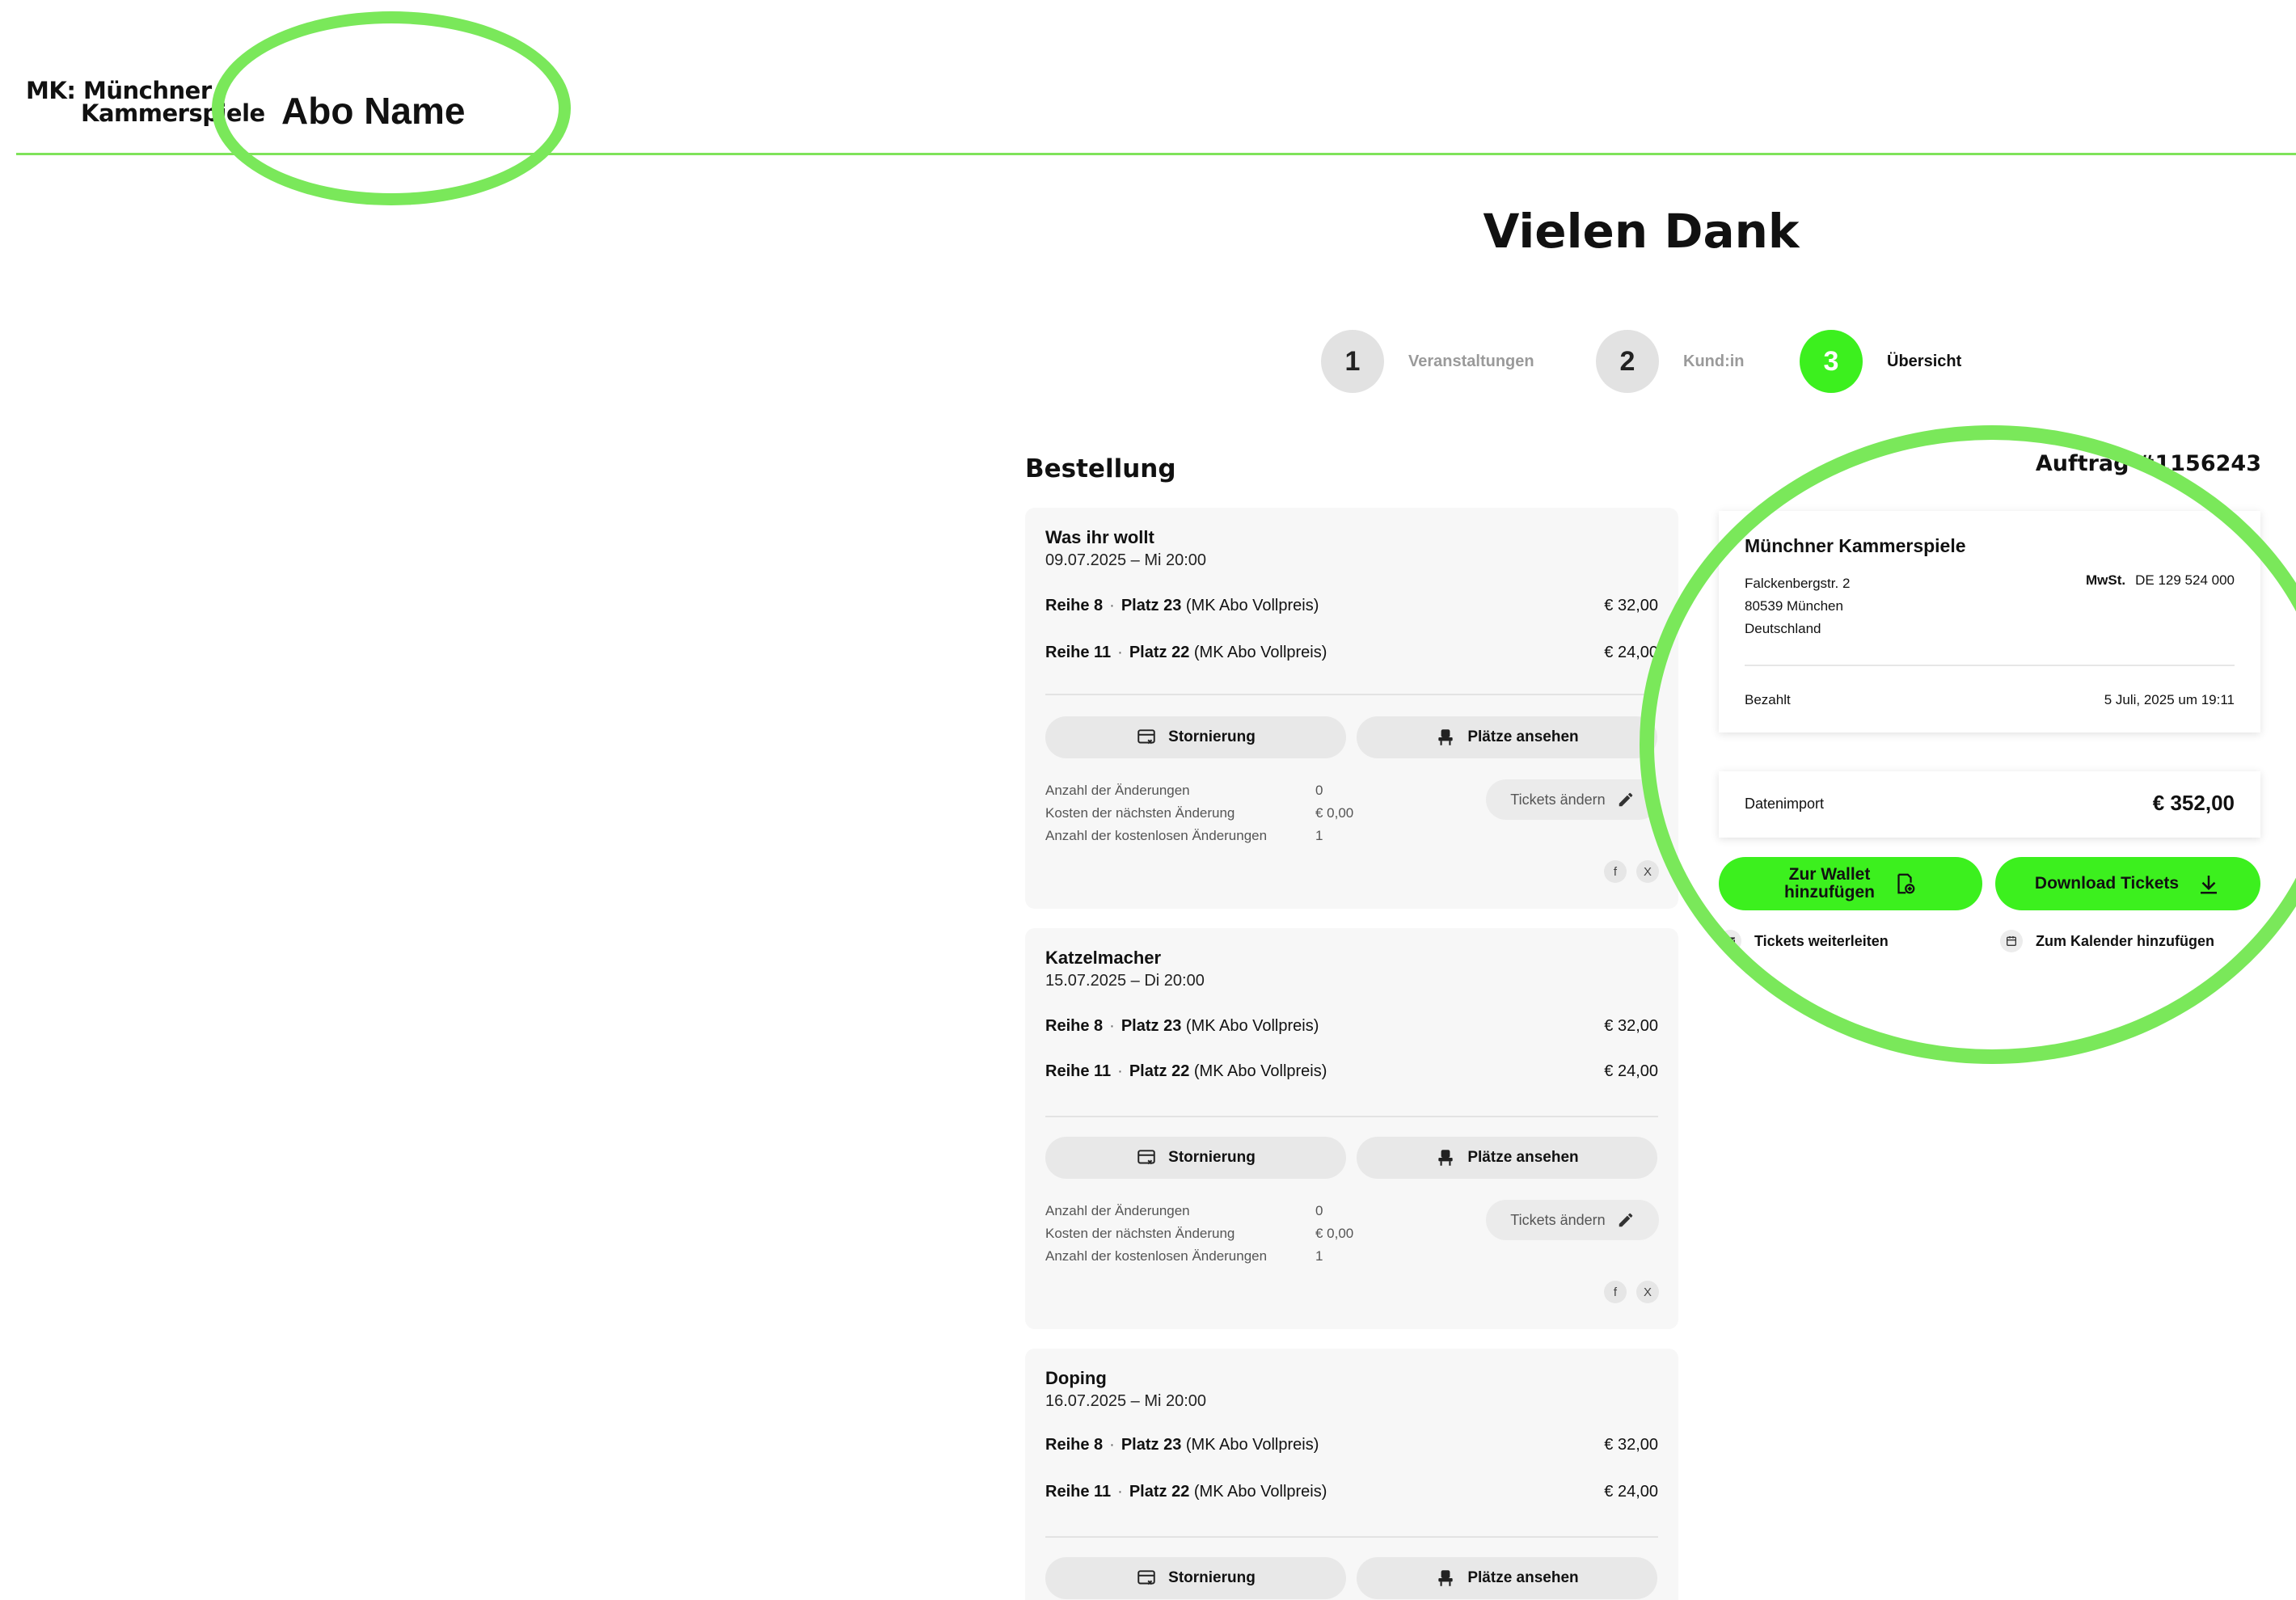 The height and width of the screenshot is (1600, 2296). I want to click on step-customer: 2 Kund:in, so click(1670, 361).